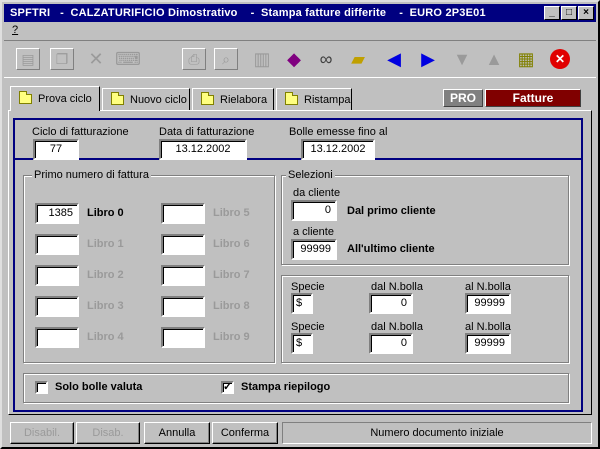  Describe the element at coordinates (183, 337) in the screenshot. I see `libro-9-input` at that location.